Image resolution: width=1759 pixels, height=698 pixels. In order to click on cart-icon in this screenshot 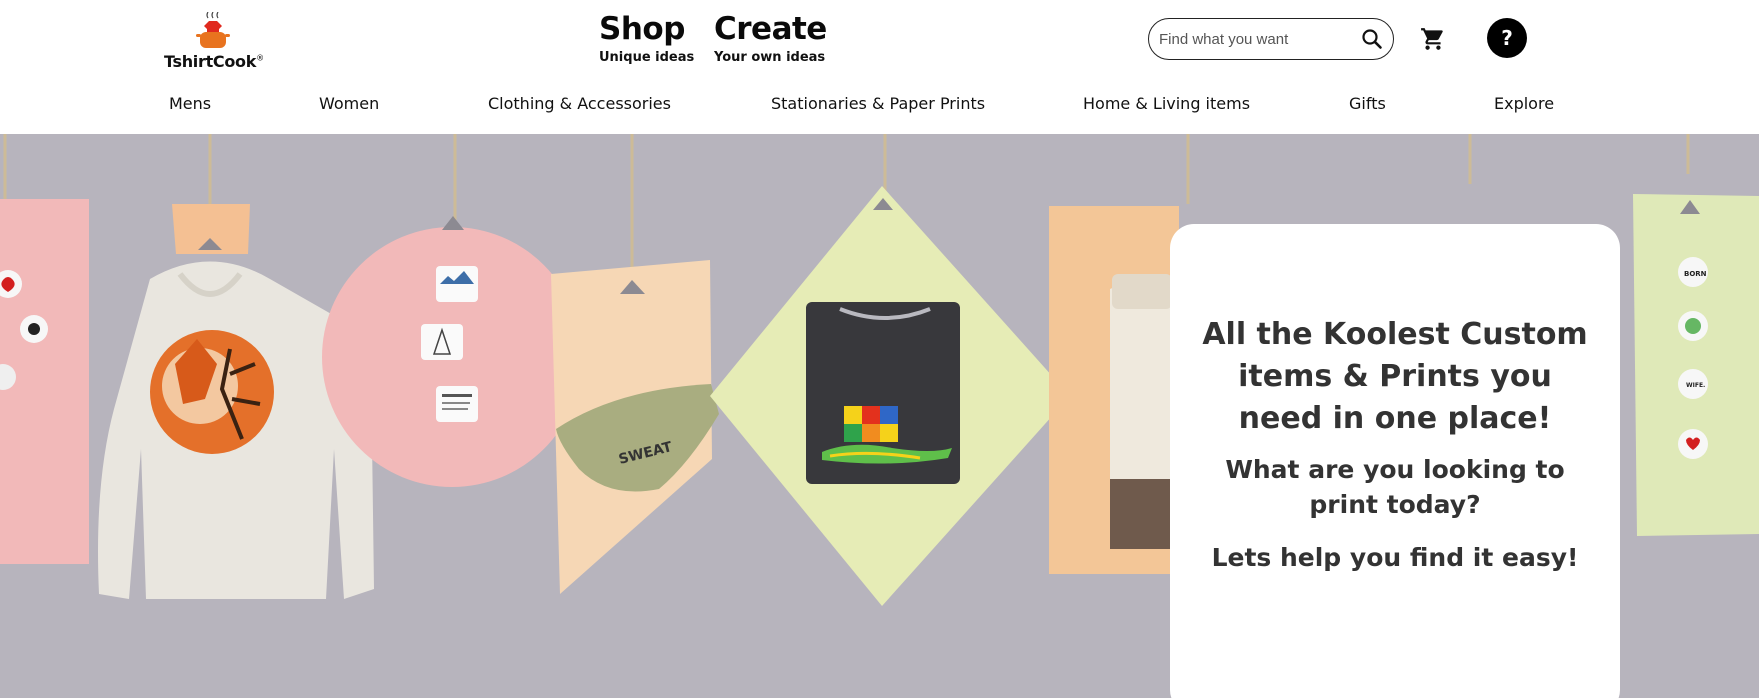, I will do `click(1432, 39)`.